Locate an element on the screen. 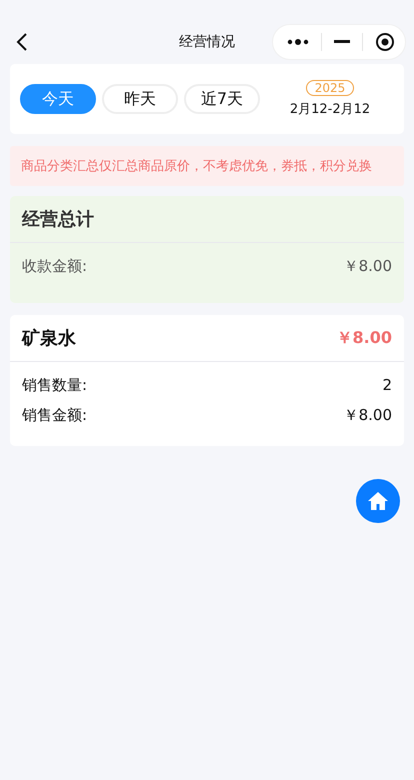  page-title: 经营情况 is located at coordinates (207, 42).